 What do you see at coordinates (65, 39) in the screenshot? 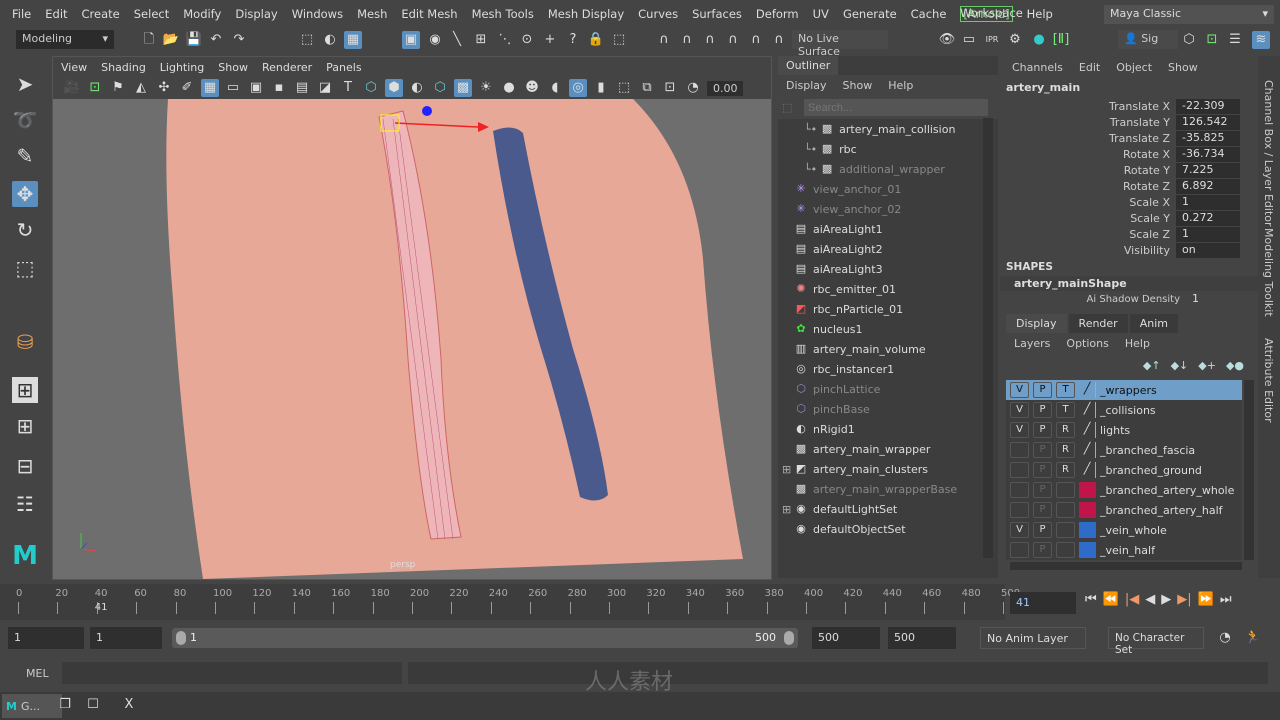
I see `mode-select: Modeling ▾` at bounding box center [65, 39].